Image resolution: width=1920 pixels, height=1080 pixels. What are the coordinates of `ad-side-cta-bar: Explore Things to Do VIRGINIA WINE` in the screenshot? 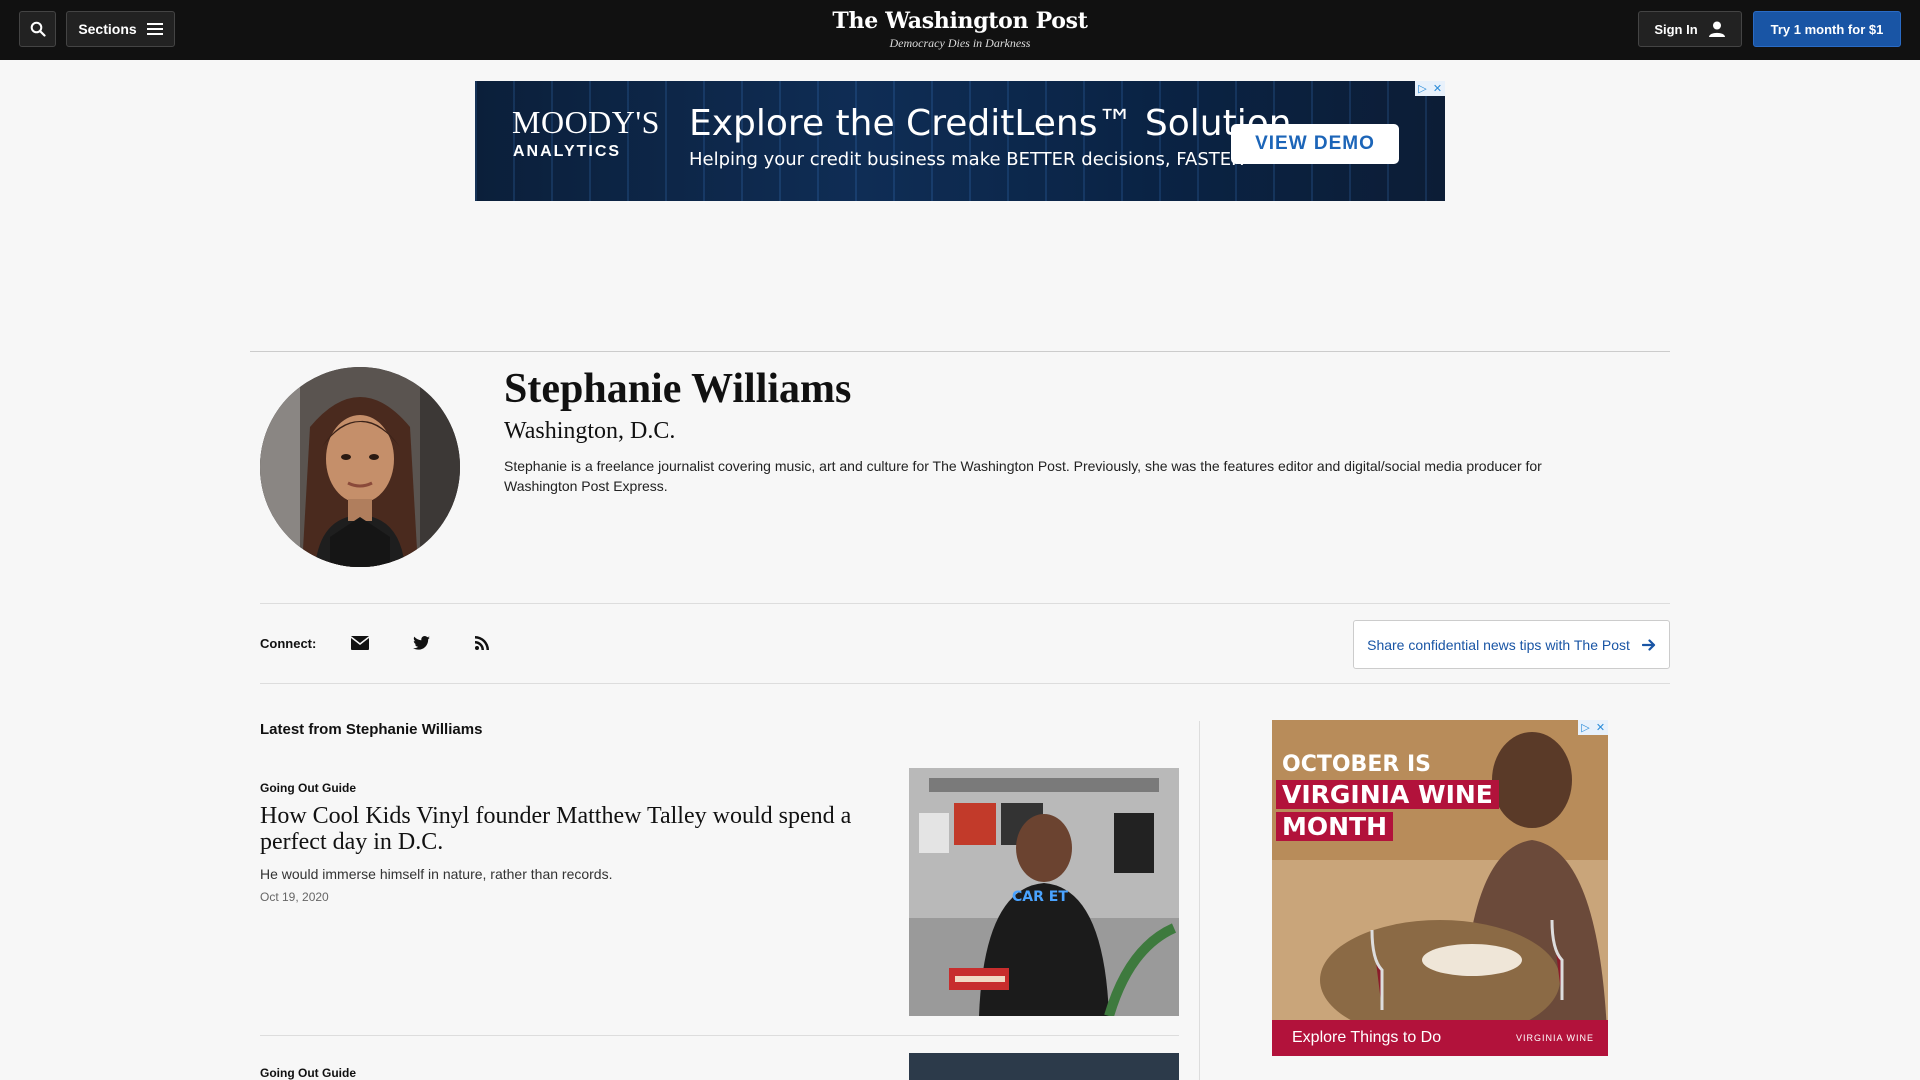 It's located at (1440, 1038).